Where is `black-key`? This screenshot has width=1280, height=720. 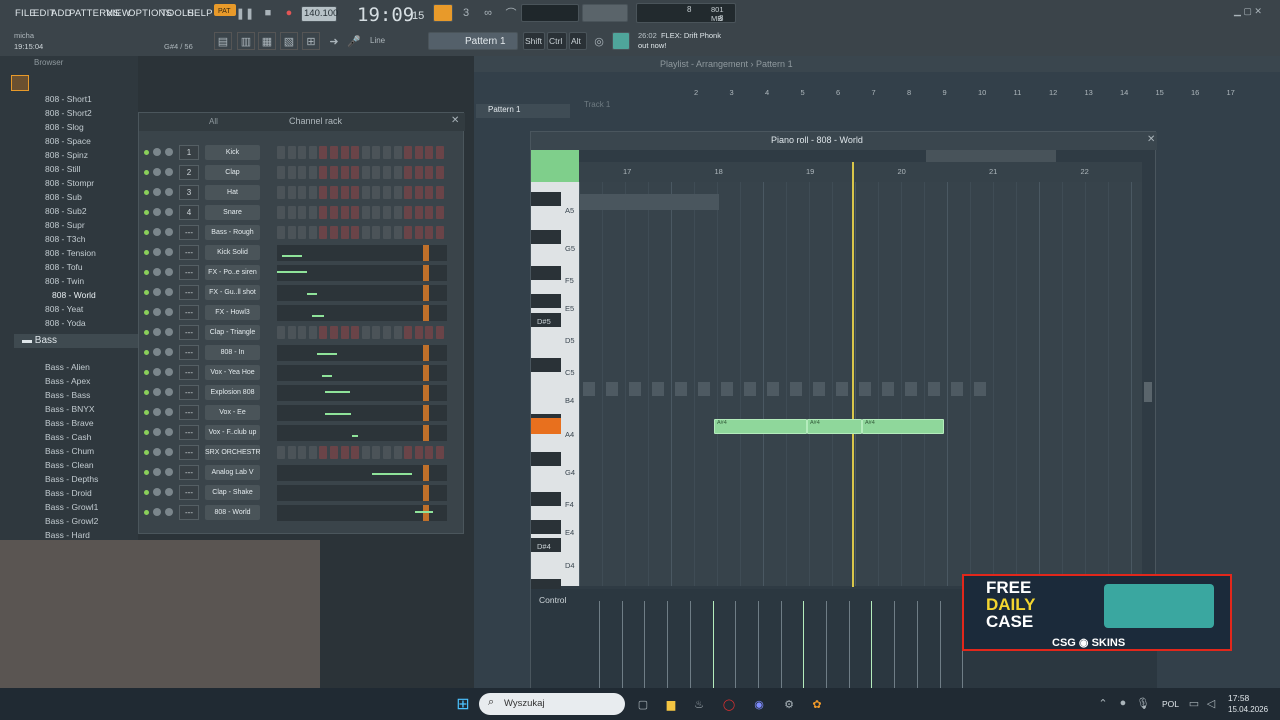
black-key is located at coordinates (546, 301).